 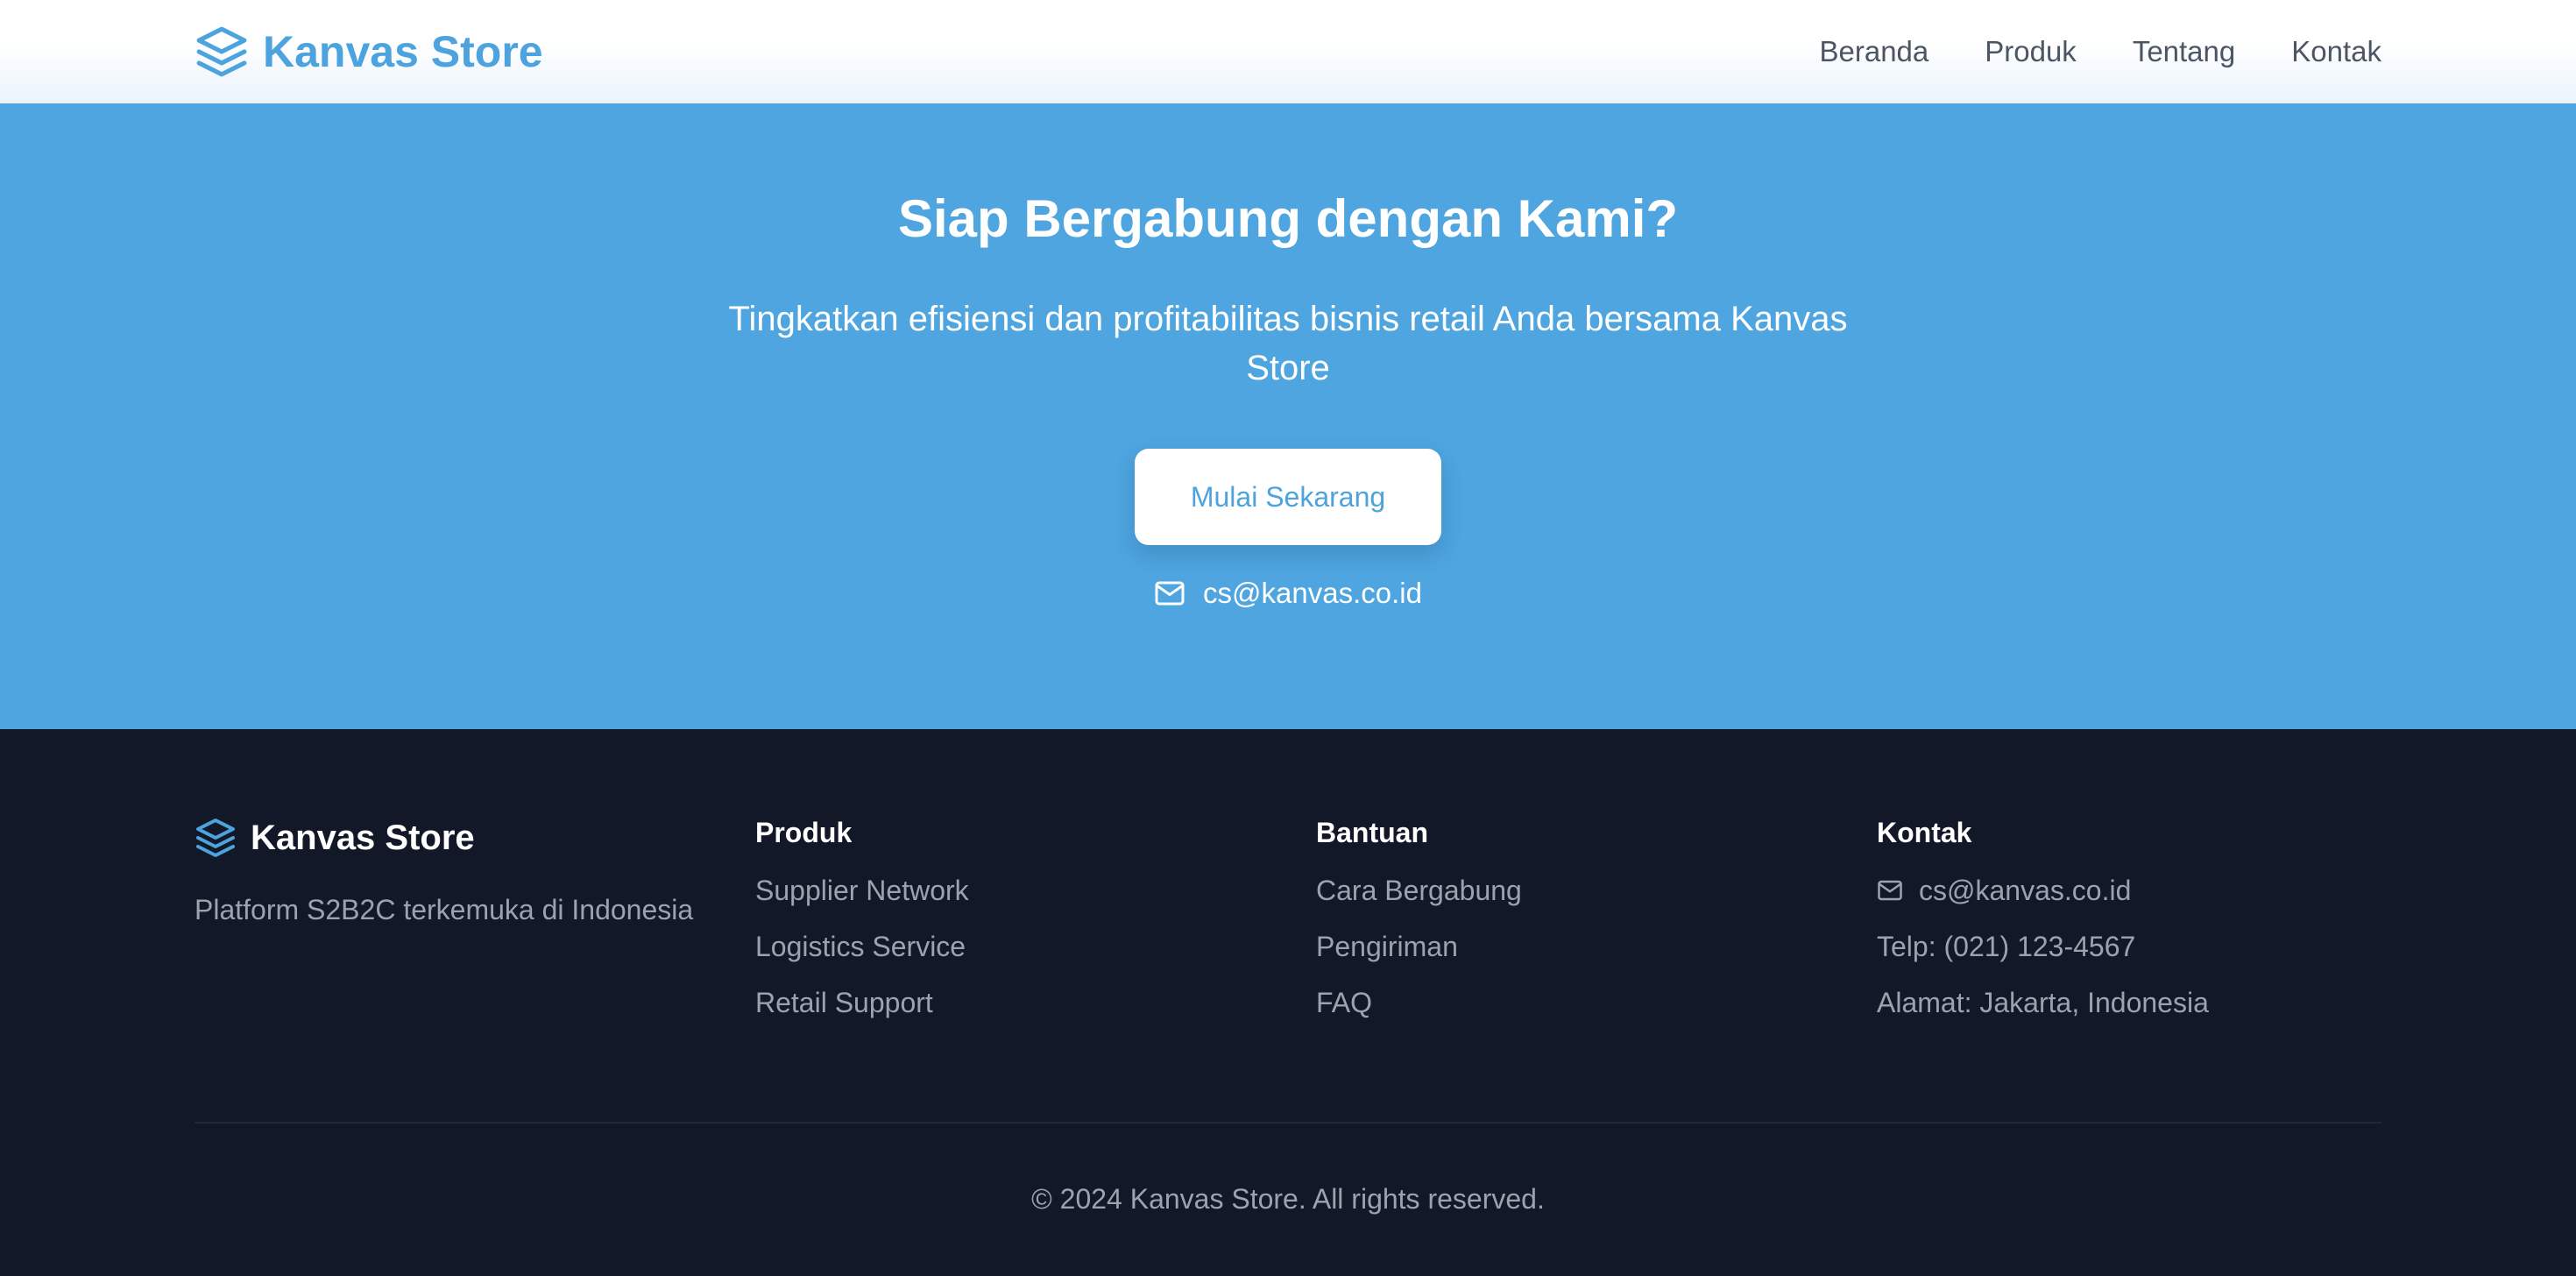 I want to click on main-nav: Beranda Produk Tentang Kontak, so click(x=2100, y=51).